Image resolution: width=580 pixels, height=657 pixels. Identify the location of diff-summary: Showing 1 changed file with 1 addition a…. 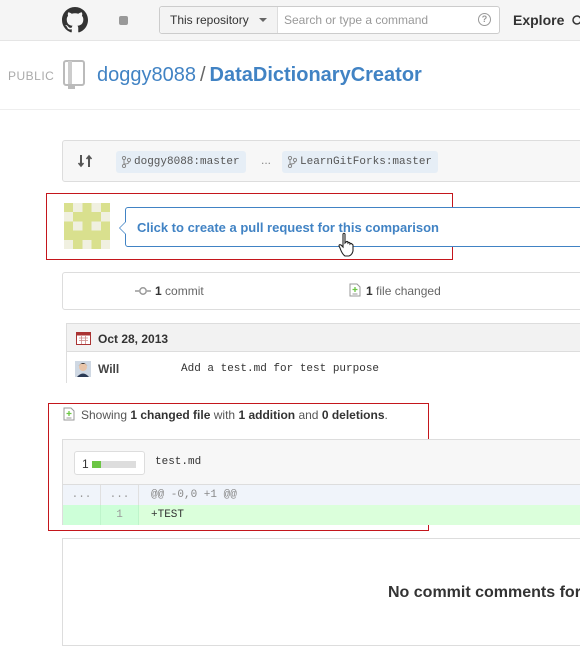
(225, 415).